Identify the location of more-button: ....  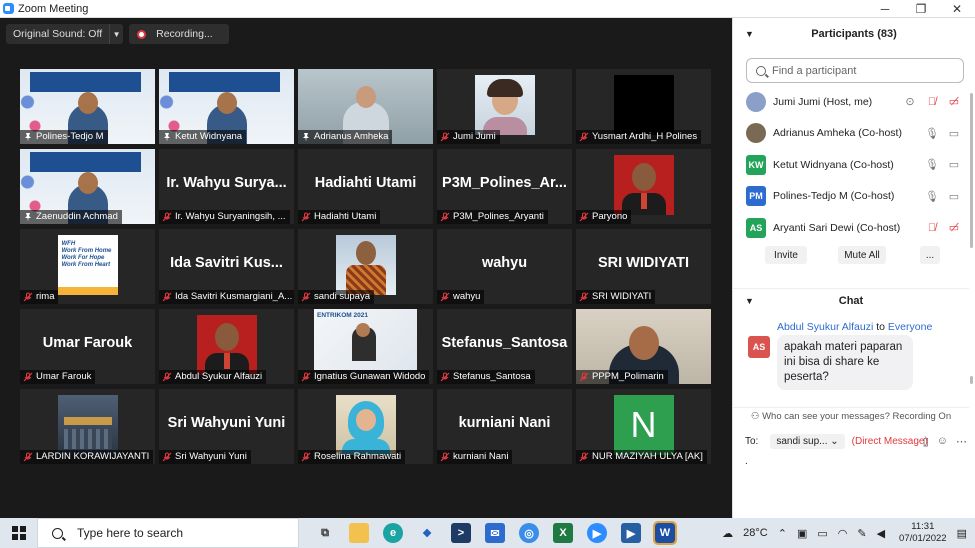
(930, 255).